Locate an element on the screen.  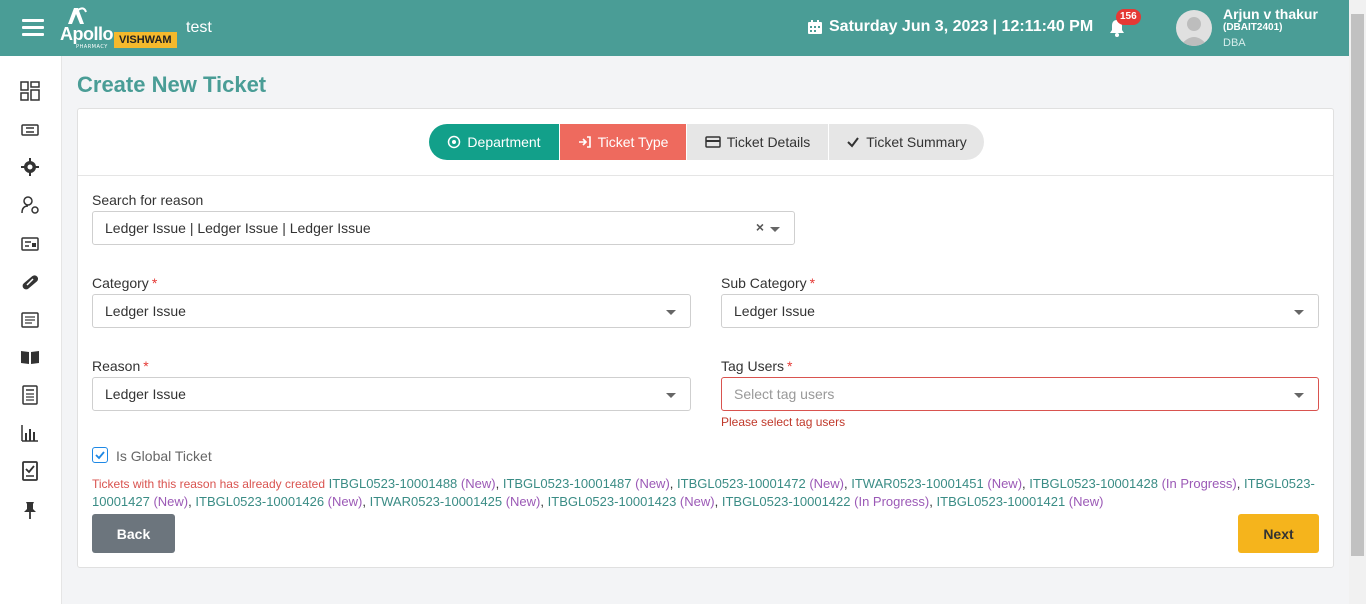
menu-icon is located at coordinates (33, 28).